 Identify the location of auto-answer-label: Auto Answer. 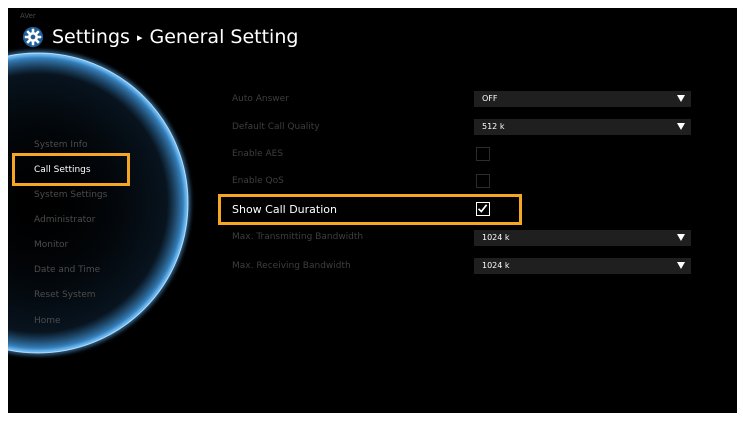
(260, 99).